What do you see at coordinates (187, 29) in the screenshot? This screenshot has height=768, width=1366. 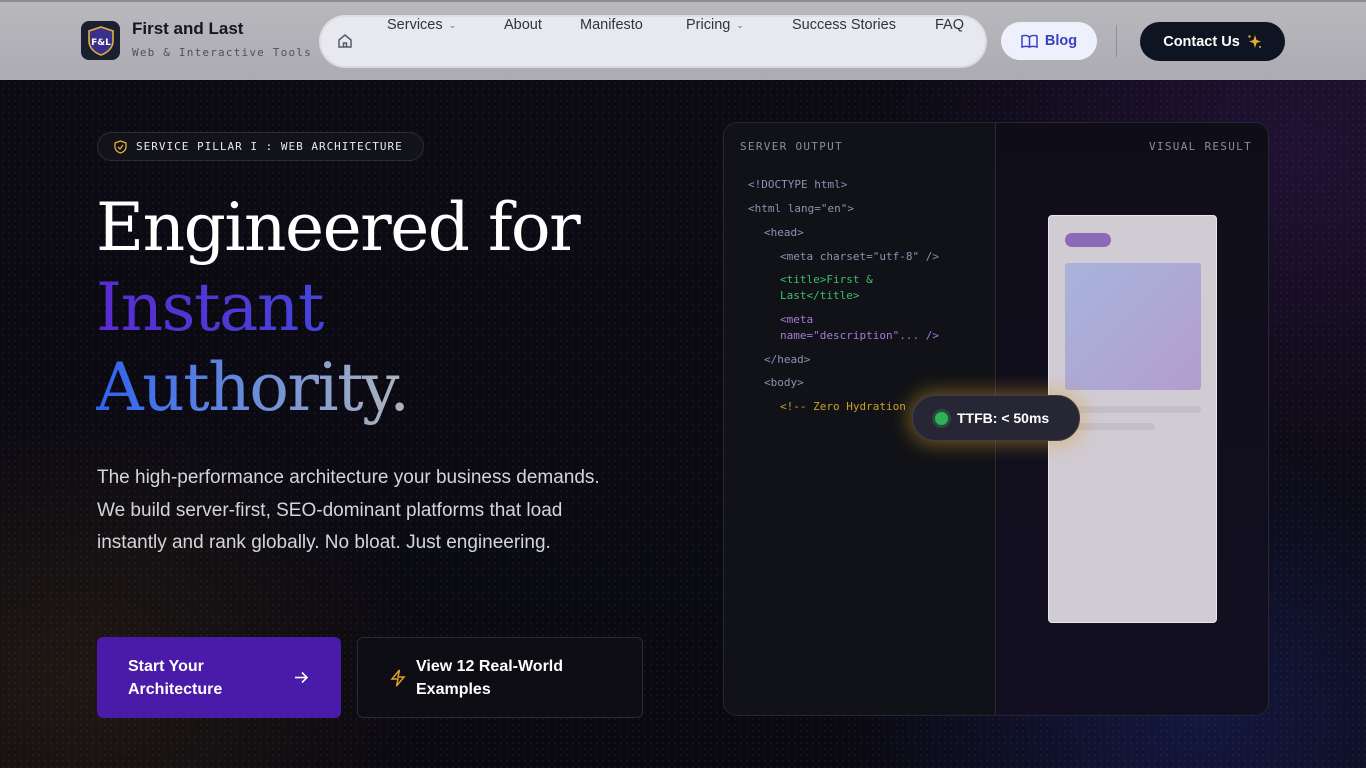 I see `brand-name: First and Last` at bounding box center [187, 29].